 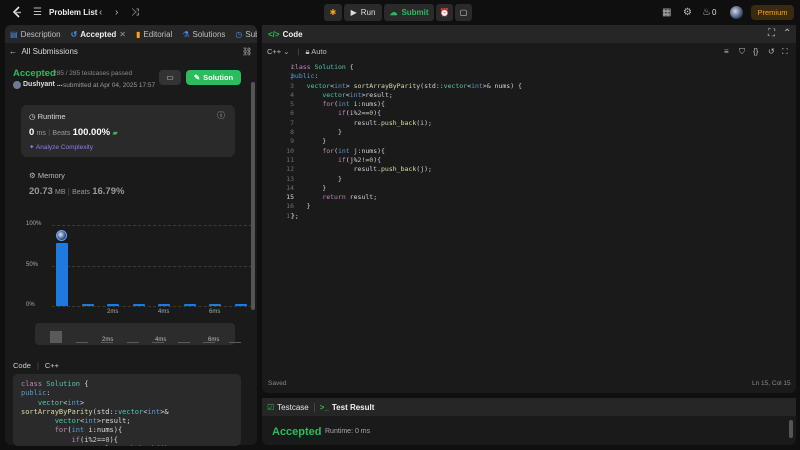 What do you see at coordinates (115, 133) in the screenshot?
I see `fire-icon: ▰` at bounding box center [115, 133].